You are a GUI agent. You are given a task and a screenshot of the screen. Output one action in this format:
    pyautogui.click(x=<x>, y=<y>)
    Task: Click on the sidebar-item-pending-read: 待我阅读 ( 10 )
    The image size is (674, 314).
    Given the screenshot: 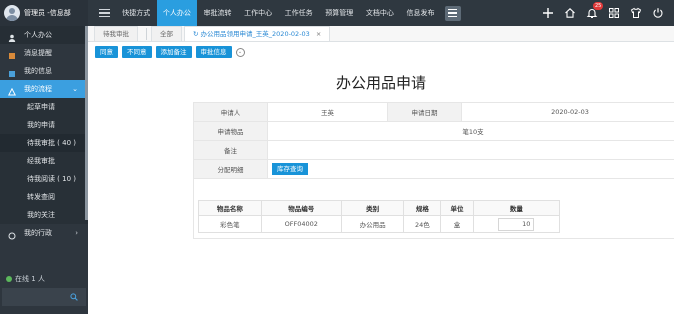 What is the action you would take?
    pyautogui.click(x=44, y=179)
    